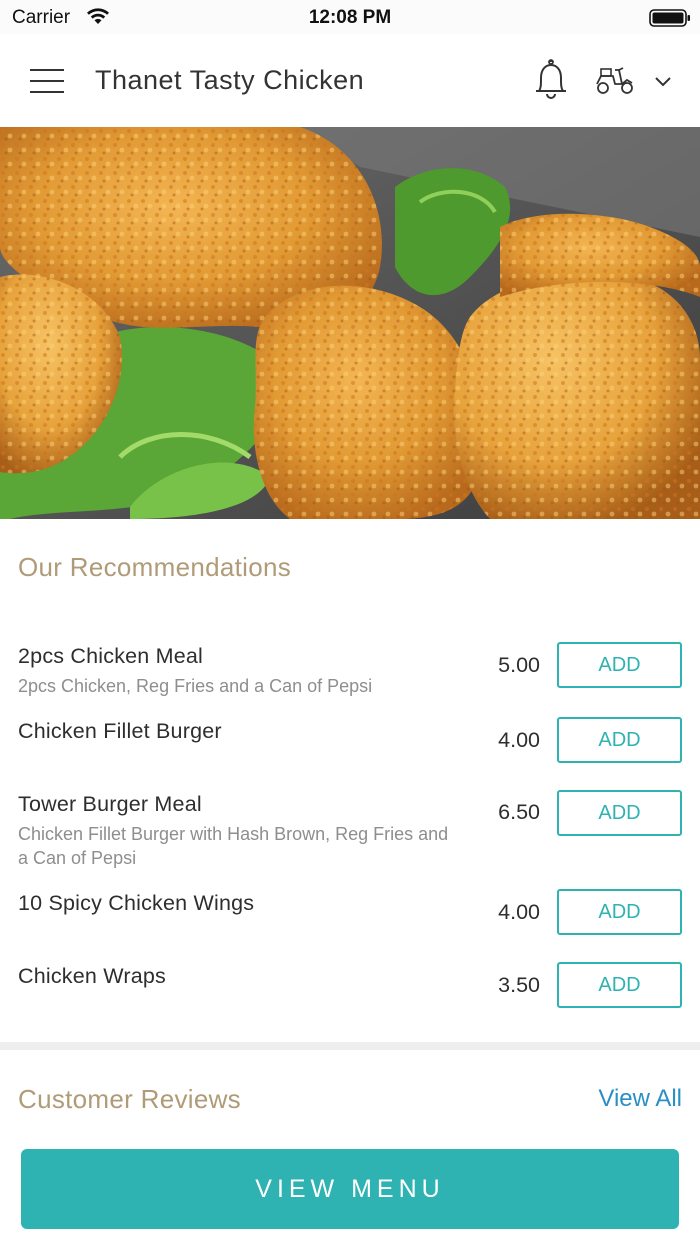 The width and height of the screenshot is (700, 1244). Describe the element at coordinates (663, 81) in the screenshot. I see `chevron-down-icon` at that location.